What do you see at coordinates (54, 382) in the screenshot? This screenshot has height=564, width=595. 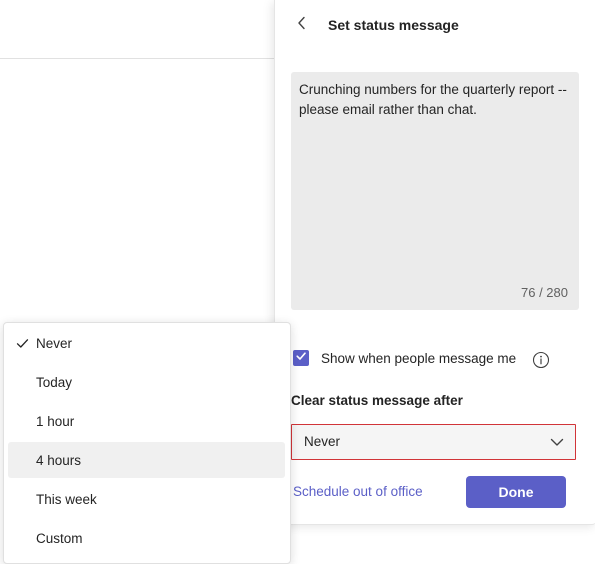 I see `dropdown-option-label: Today` at bounding box center [54, 382].